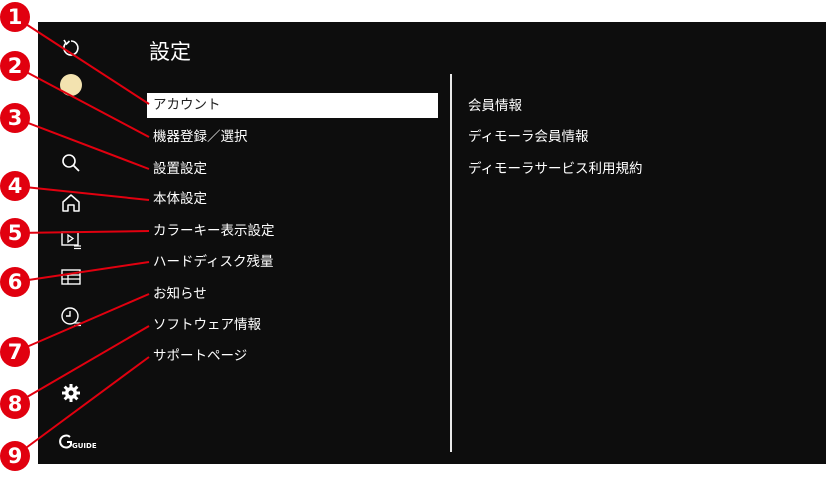 Image resolution: width=830 pixels, height=477 pixels. Describe the element at coordinates (495, 106) in the screenshot. I see `submenu-item-member-info: 会員情報` at that location.